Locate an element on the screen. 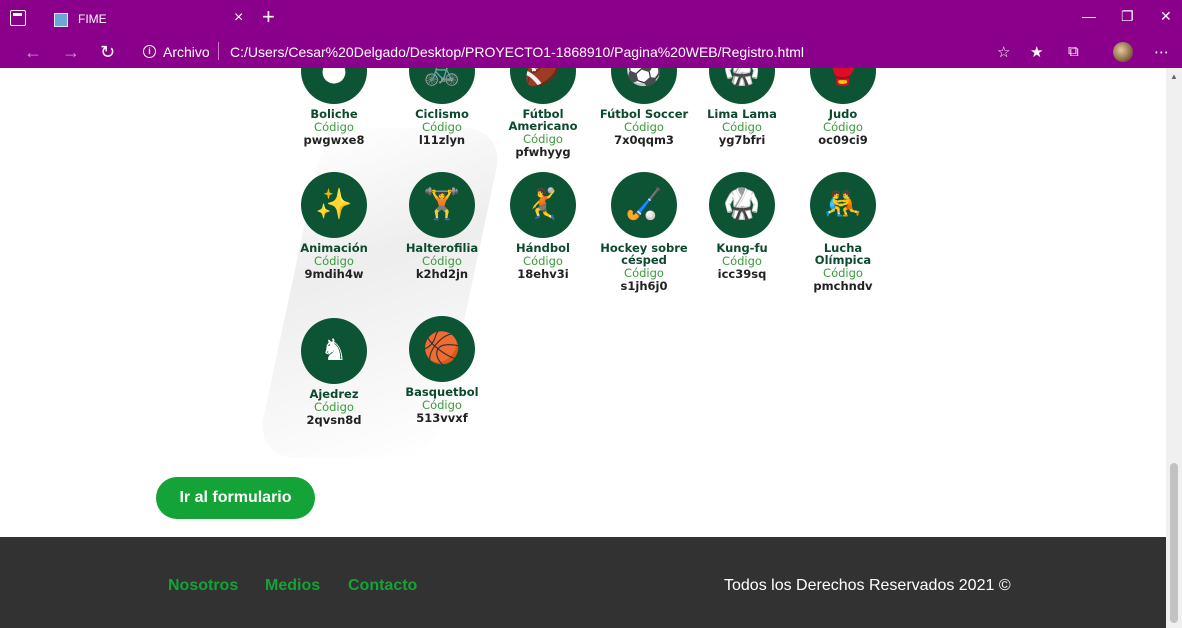 The width and height of the screenshot is (1182, 628). footer-link-contacto: Contacto is located at coordinates (382, 586).